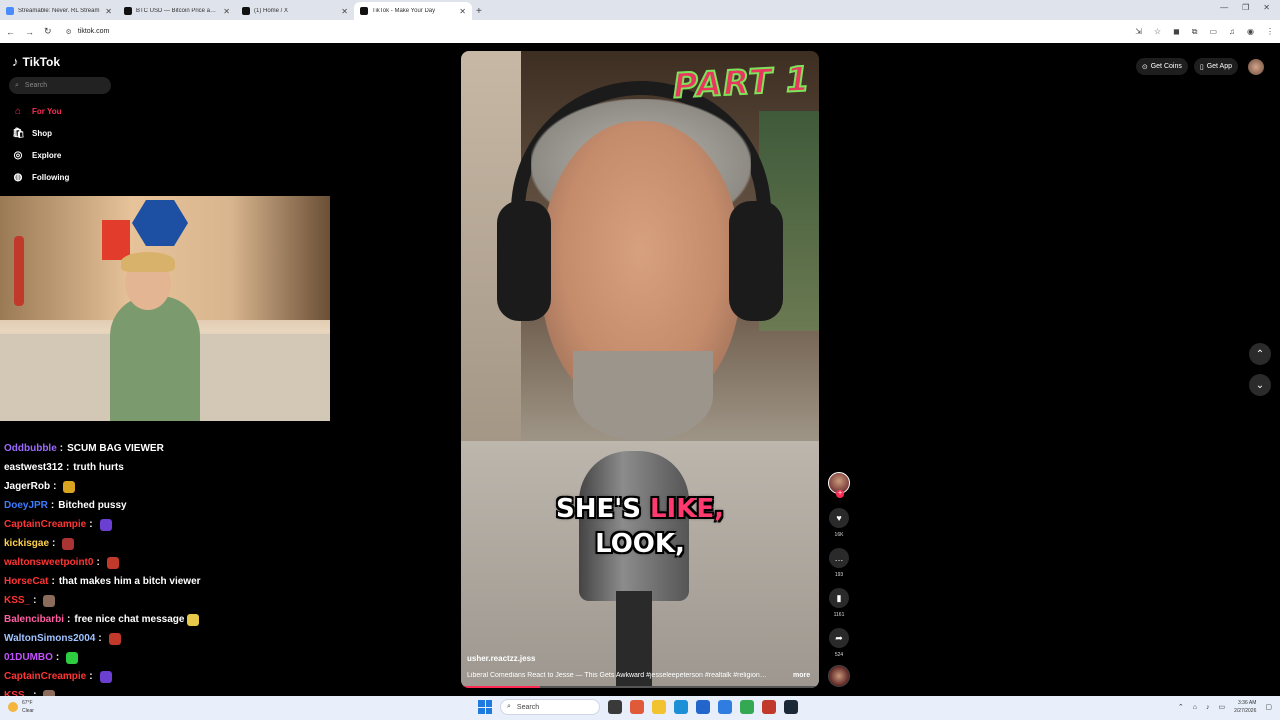  What do you see at coordinates (1232, 32) in the screenshot?
I see `media-control-icon: ♫` at bounding box center [1232, 32].